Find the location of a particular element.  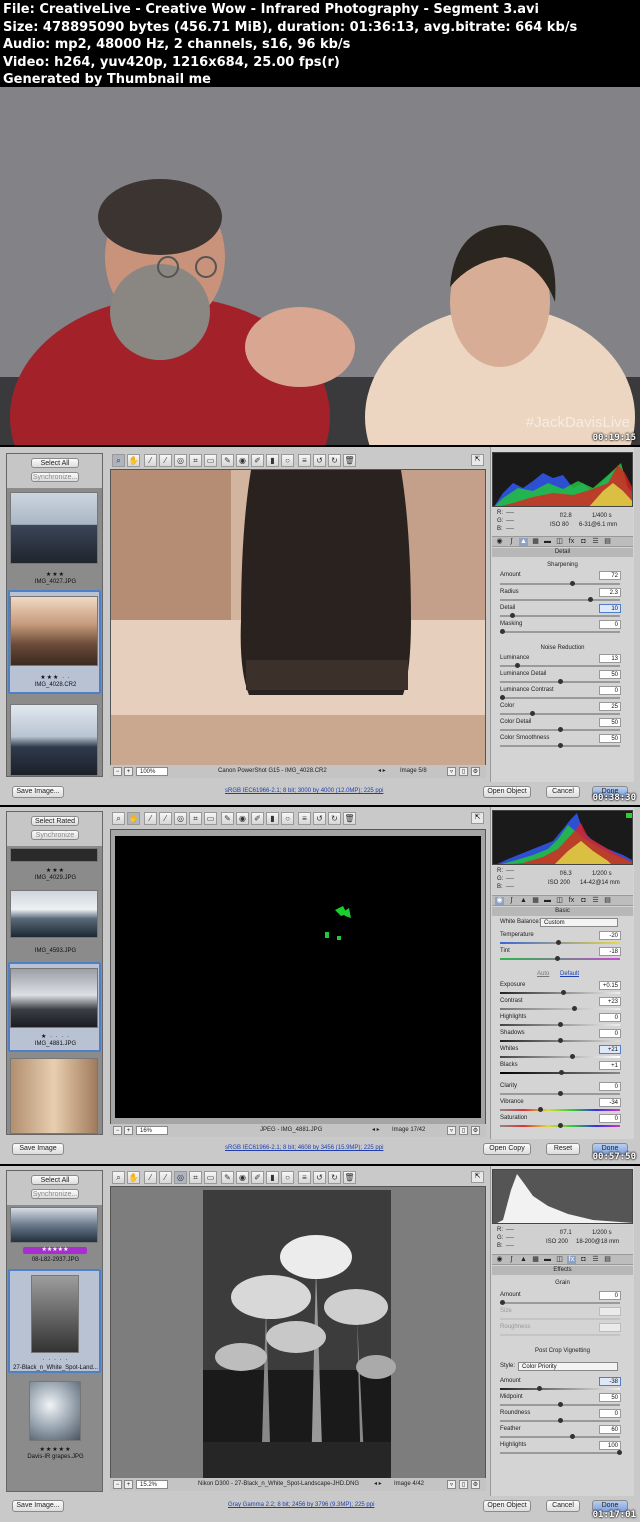

clarity-slider is located at coordinates (560, 1093).